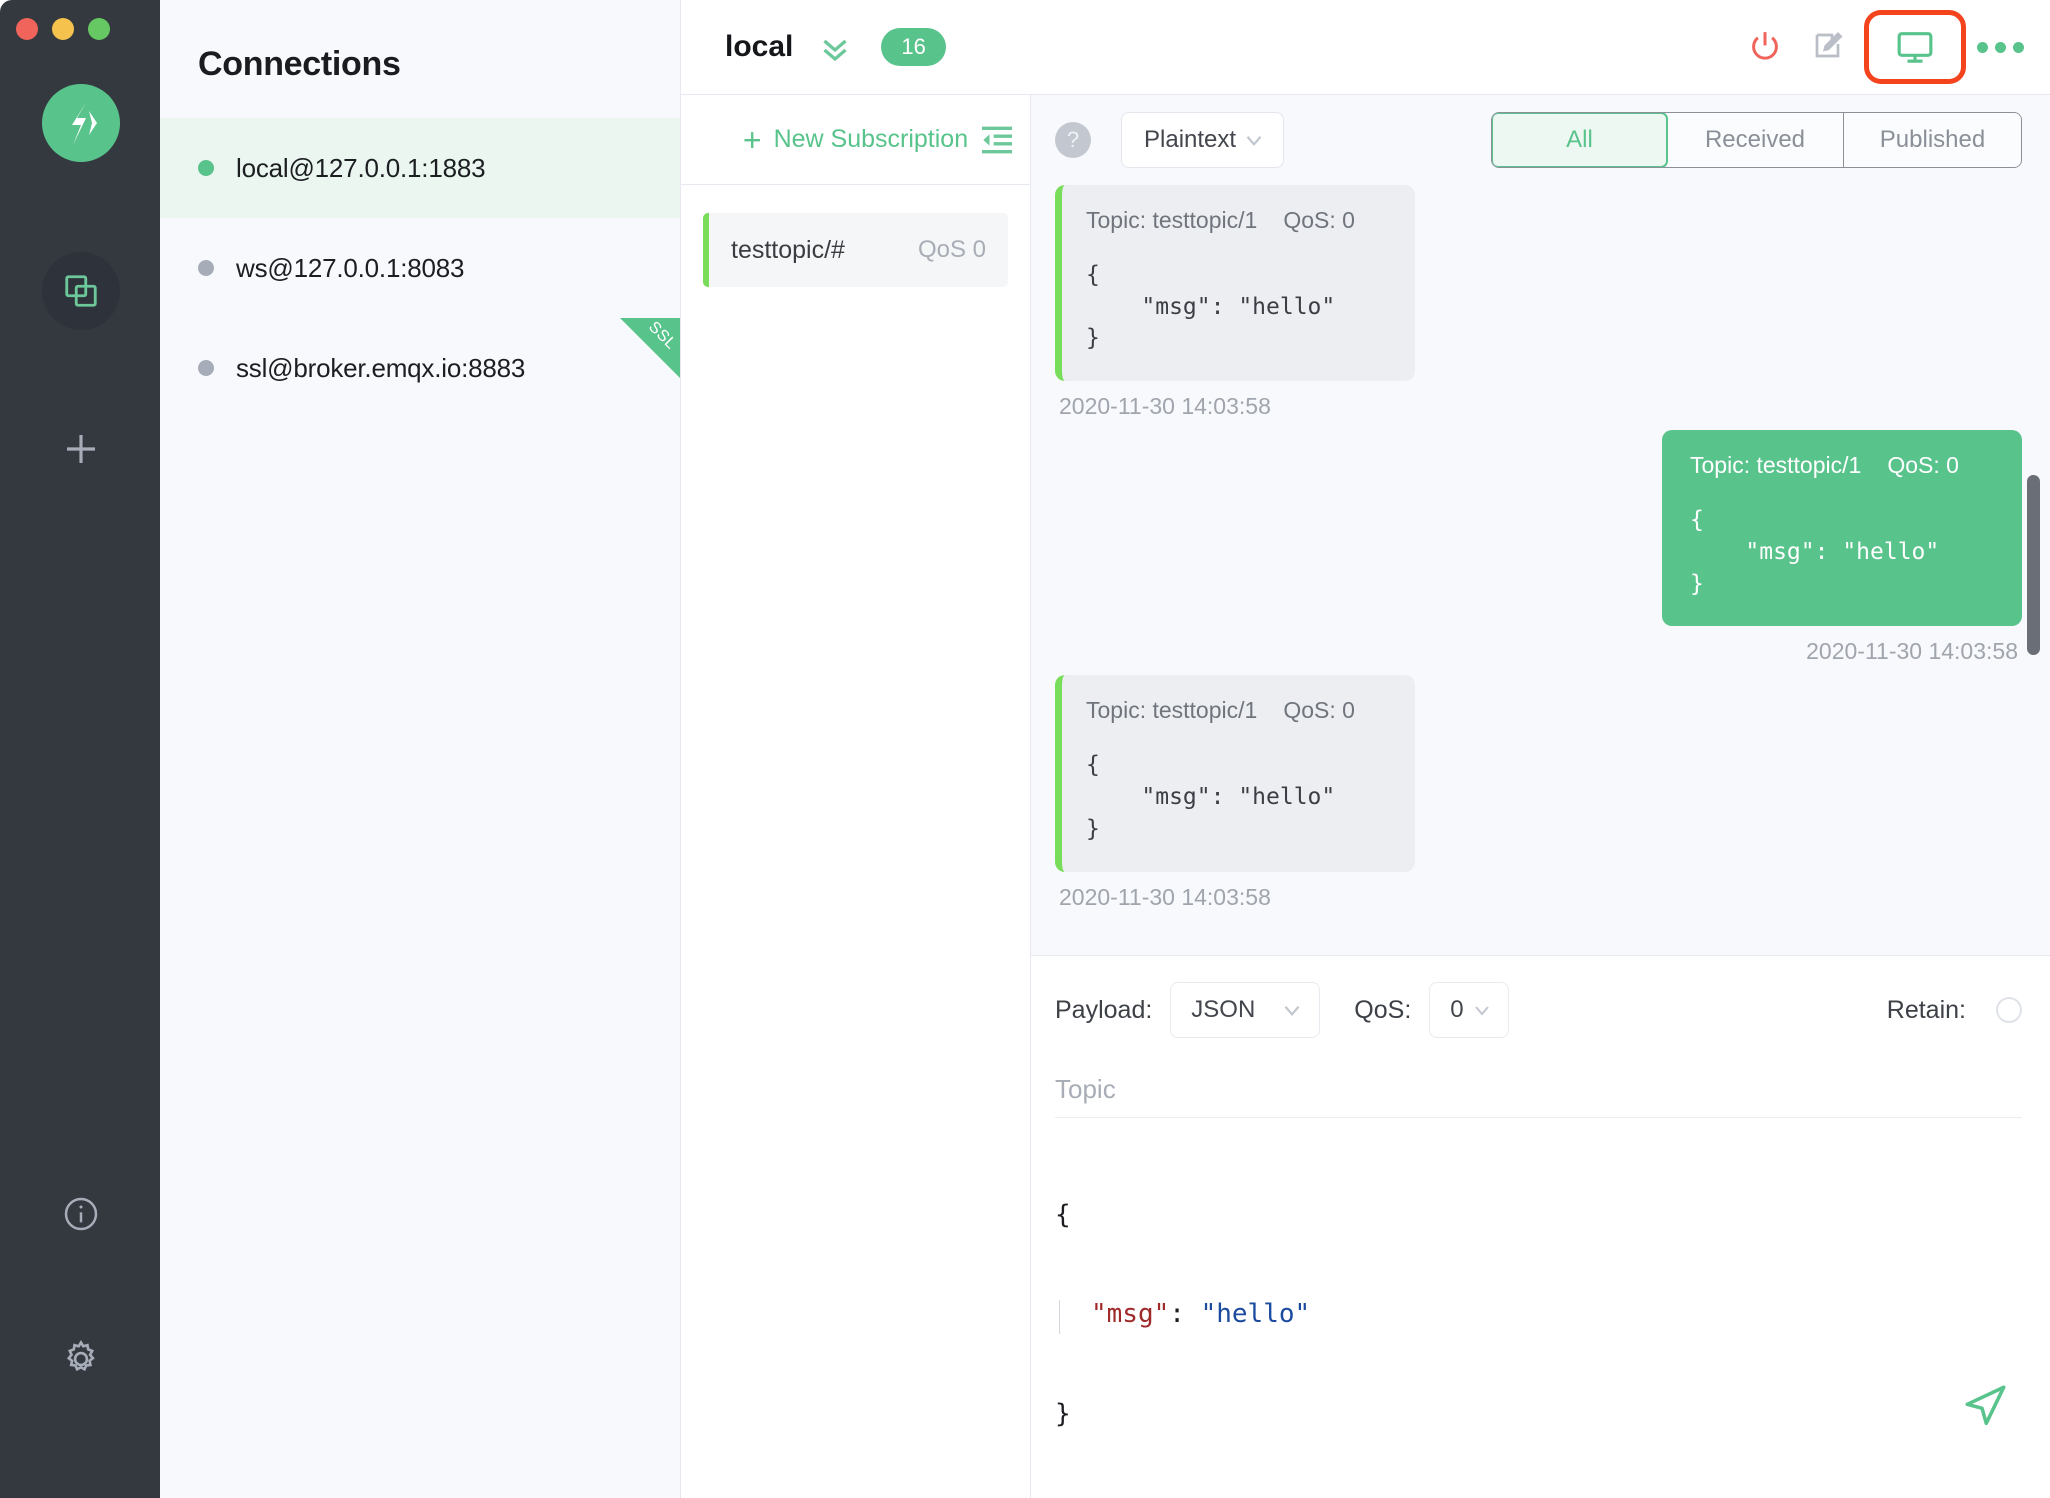 Image resolution: width=2050 pixels, height=1498 pixels. I want to click on new-subscription-button: + New Subscription, so click(855, 140).